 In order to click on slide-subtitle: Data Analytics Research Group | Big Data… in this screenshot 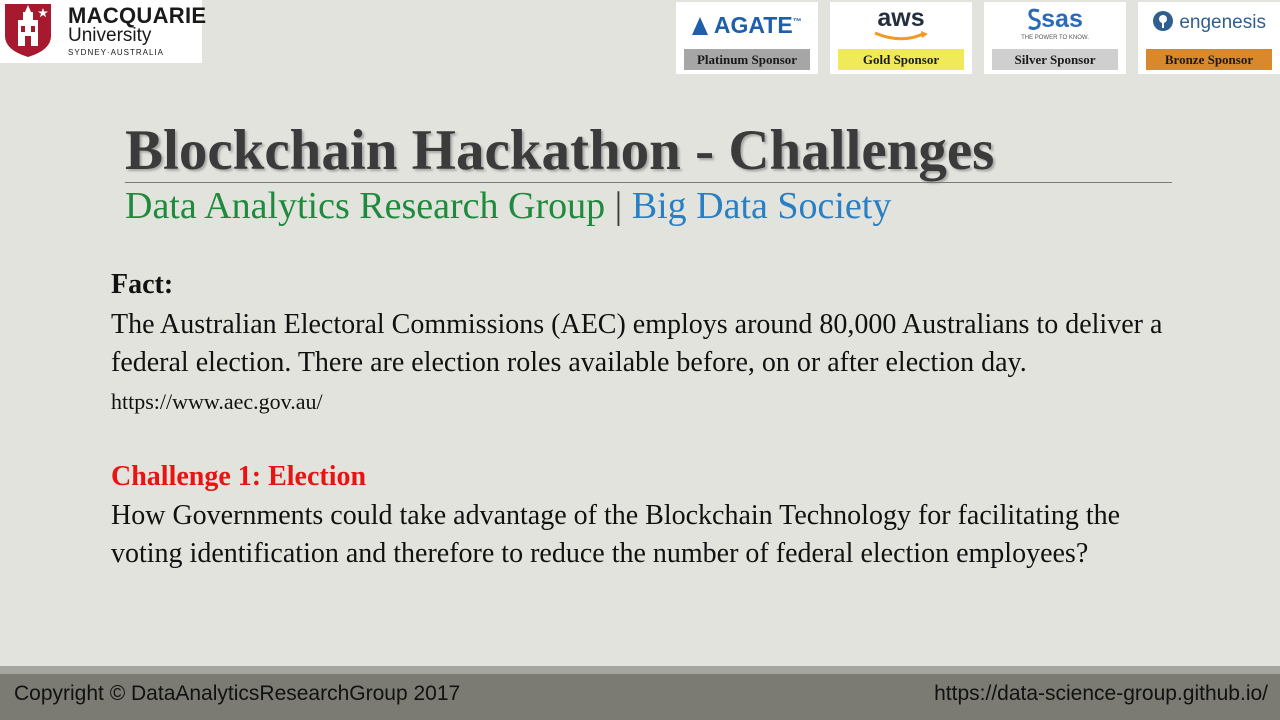, I will do `click(508, 206)`.